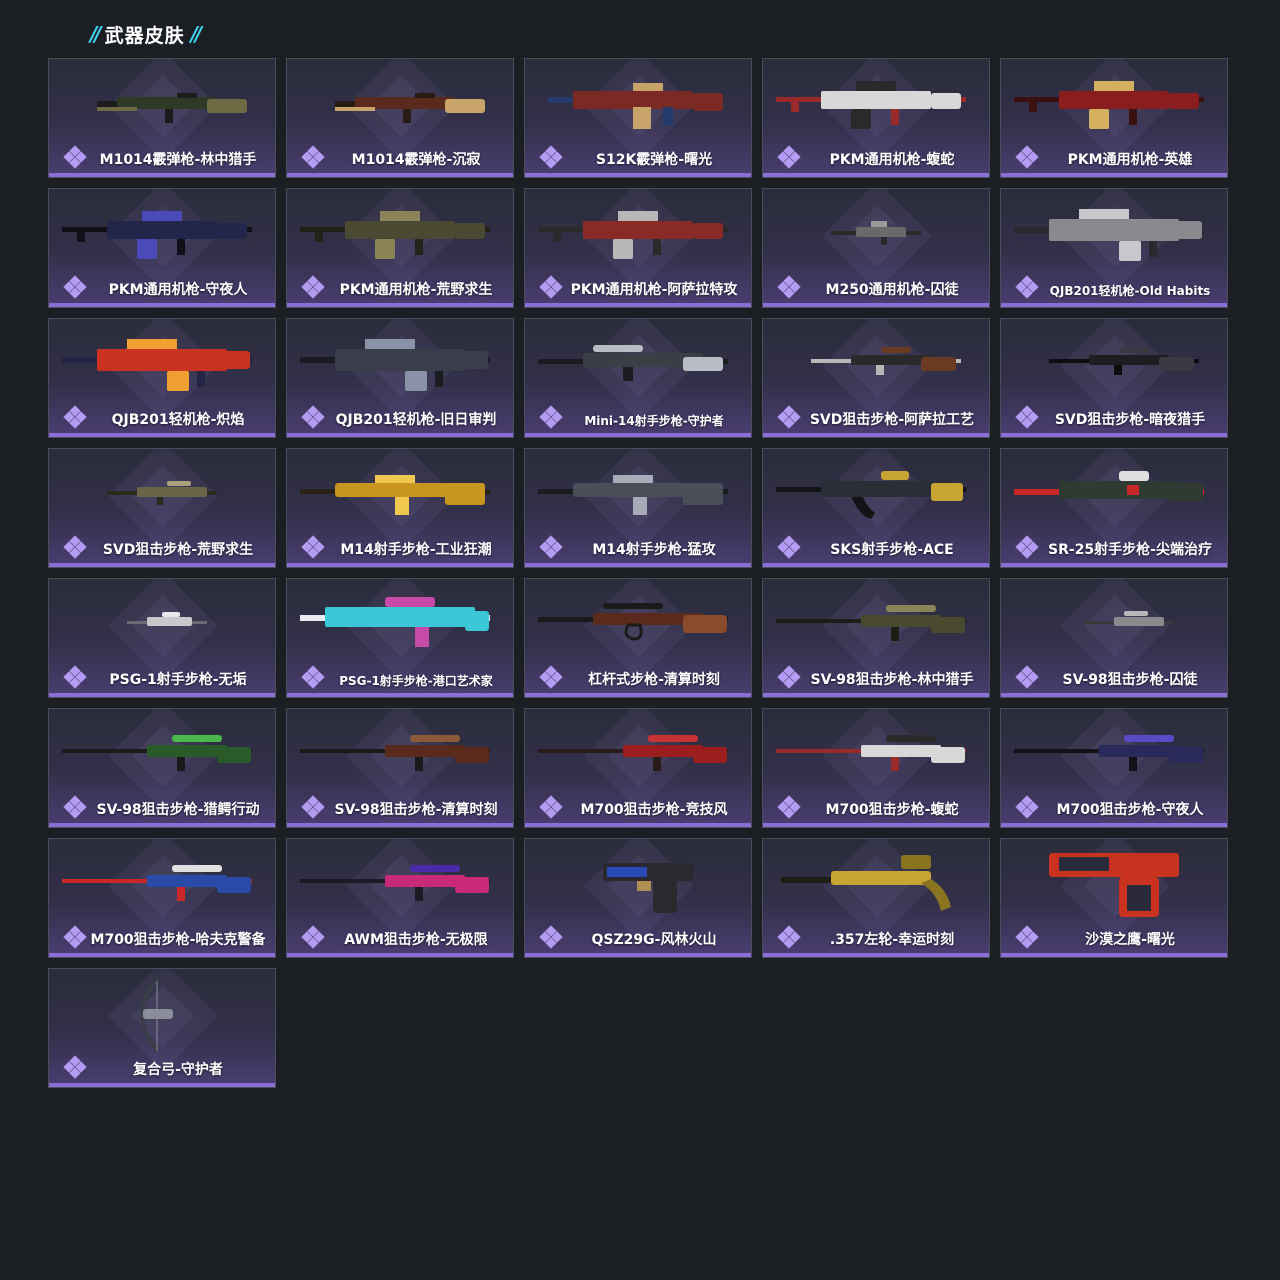 This screenshot has width=1280, height=1280. Describe the element at coordinates (892, 810) in the screenshot. I see `skin-name: M700狙击步枪-蝮蛇` at that location.